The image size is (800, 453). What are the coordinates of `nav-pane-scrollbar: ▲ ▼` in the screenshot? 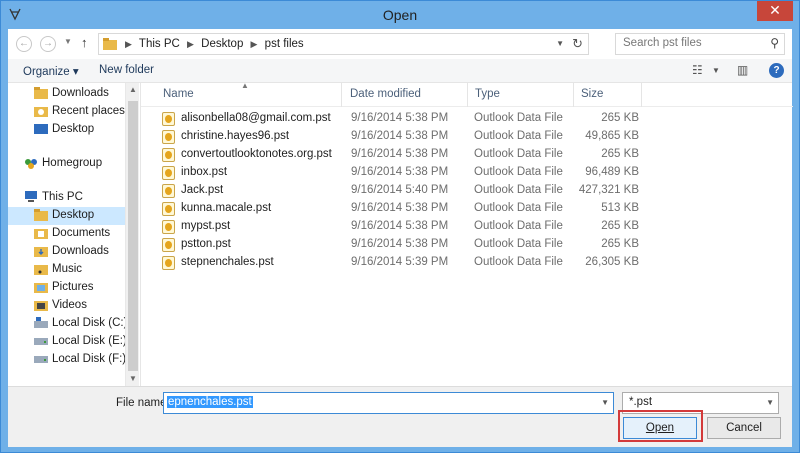 It's located at (132, 234).